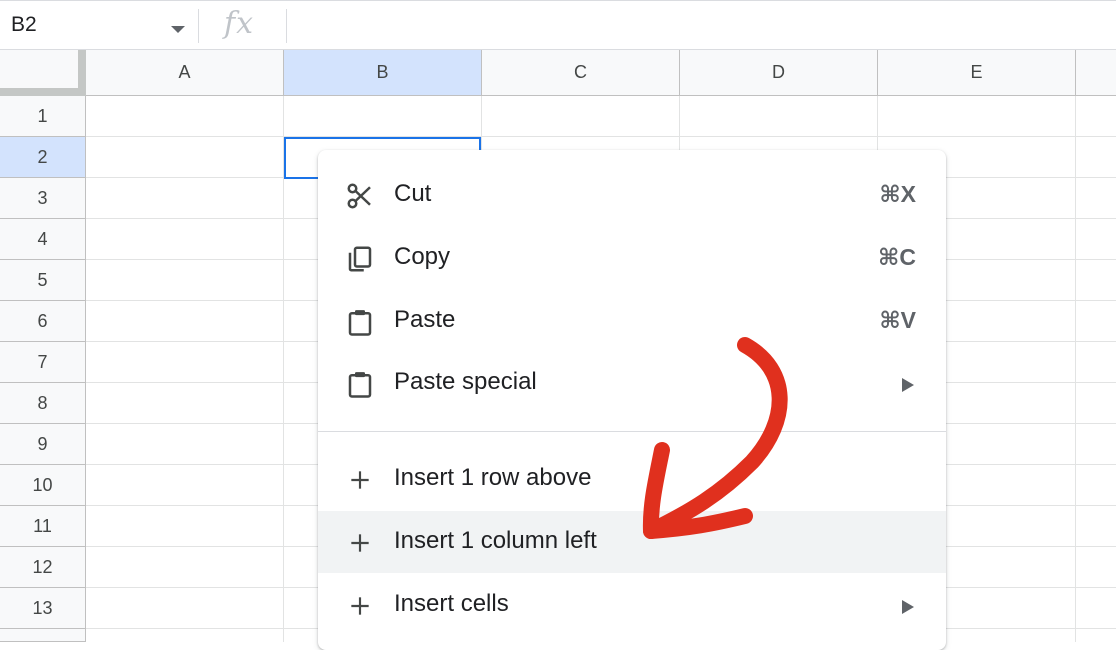  Describe the element at coordinates (977, 73) in the screenshot. I see `column-header-e: E` at that location.